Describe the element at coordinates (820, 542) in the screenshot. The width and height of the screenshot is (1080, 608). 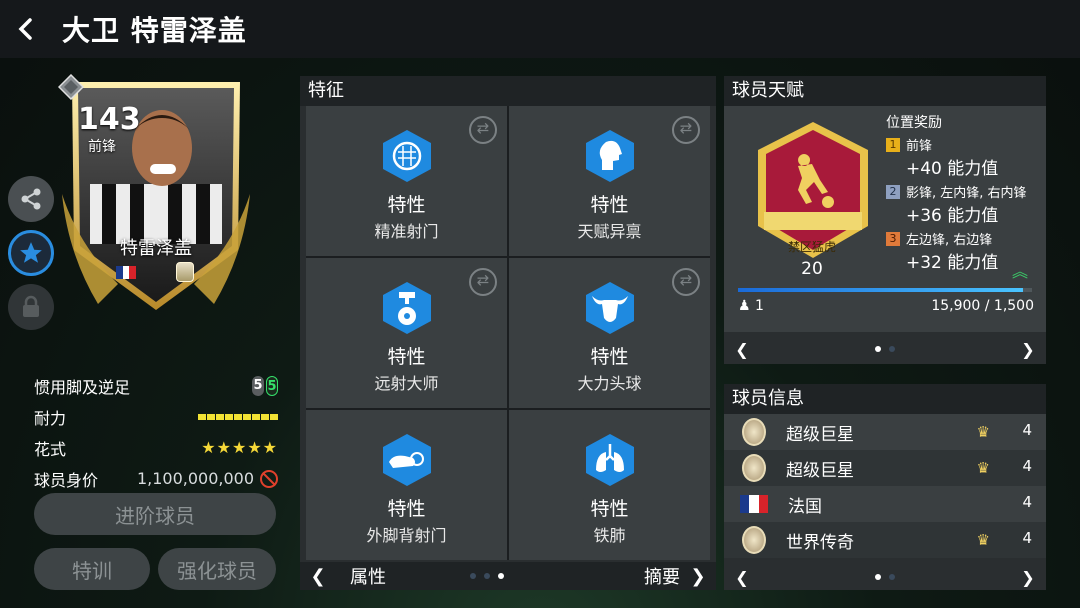
I see `info-label: 世界传奇` at that location.